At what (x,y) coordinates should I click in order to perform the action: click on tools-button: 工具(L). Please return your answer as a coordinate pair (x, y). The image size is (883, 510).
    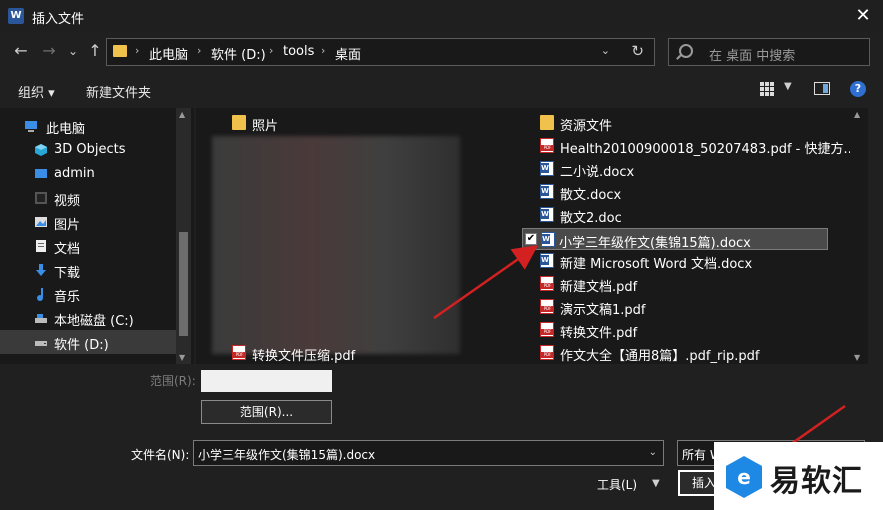
    Looking at the image, I should click on (617, 484).